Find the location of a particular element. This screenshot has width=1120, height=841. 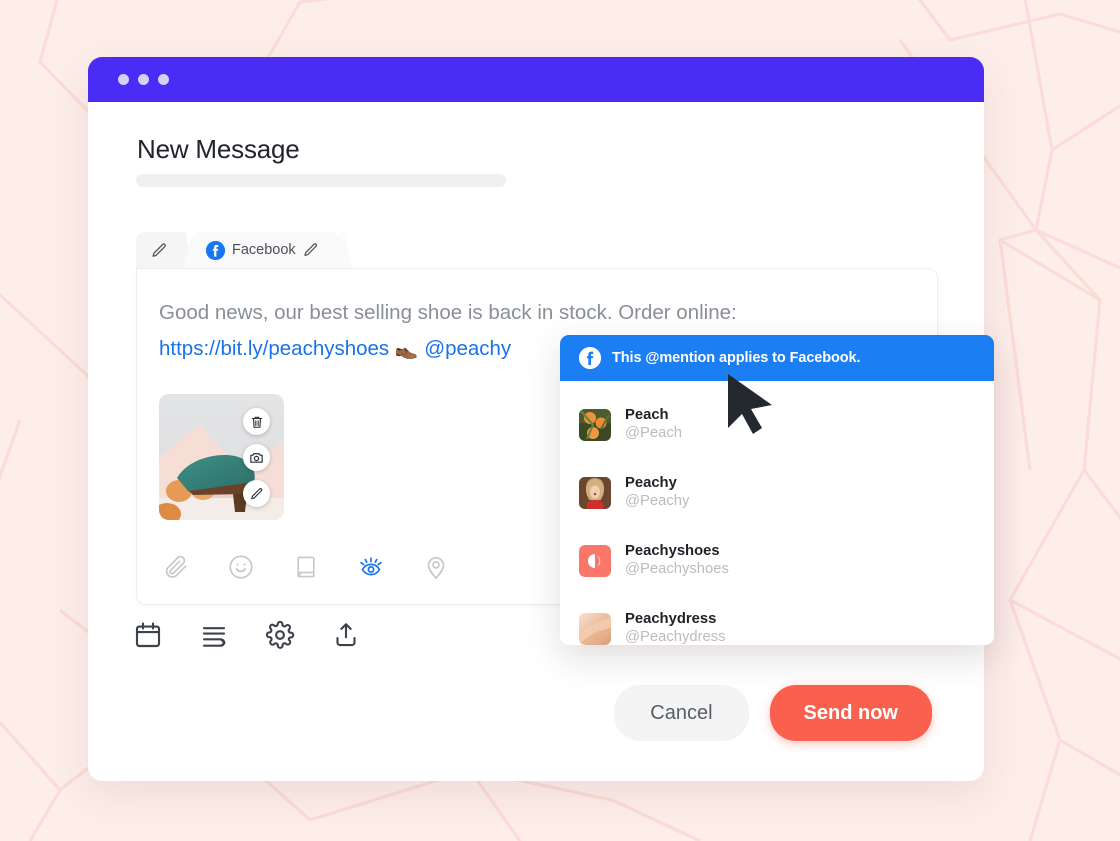

mention-row-text: Peachy @Peachy is located at coordinates (657, 493).